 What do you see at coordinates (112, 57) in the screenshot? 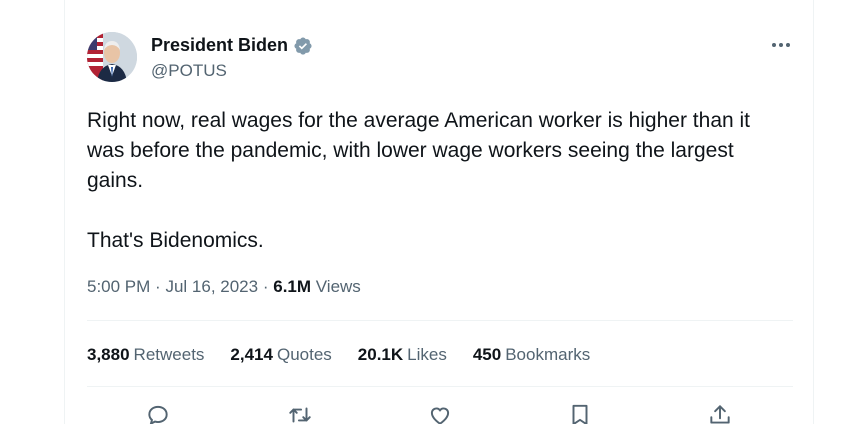
I see `avatar` at bounding box center [112, 57].